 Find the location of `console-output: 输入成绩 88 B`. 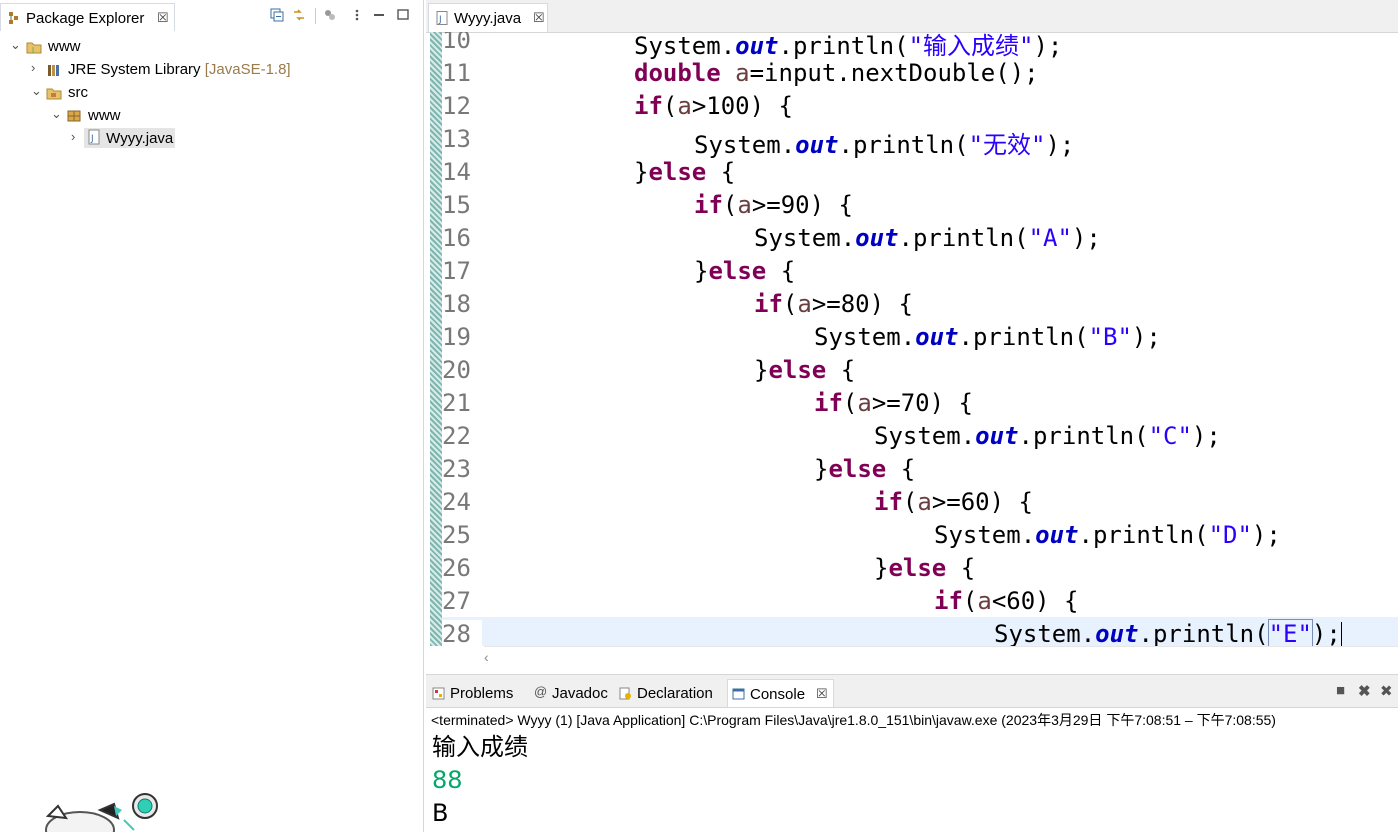

console-output: 输入成绩 88 B is located at coordinates (480, 780).